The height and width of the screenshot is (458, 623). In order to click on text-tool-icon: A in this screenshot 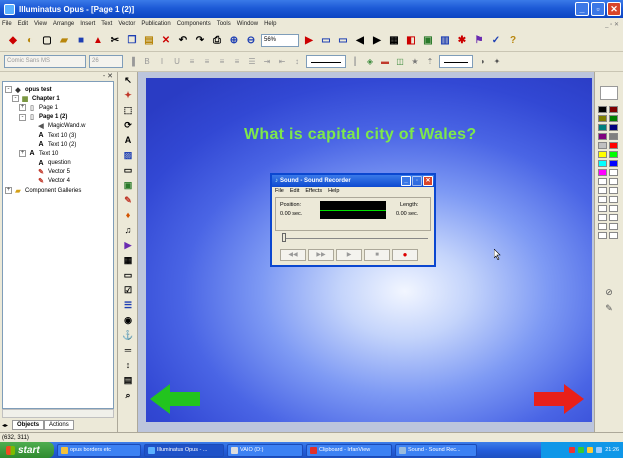, I will do `click(128, 140)`.